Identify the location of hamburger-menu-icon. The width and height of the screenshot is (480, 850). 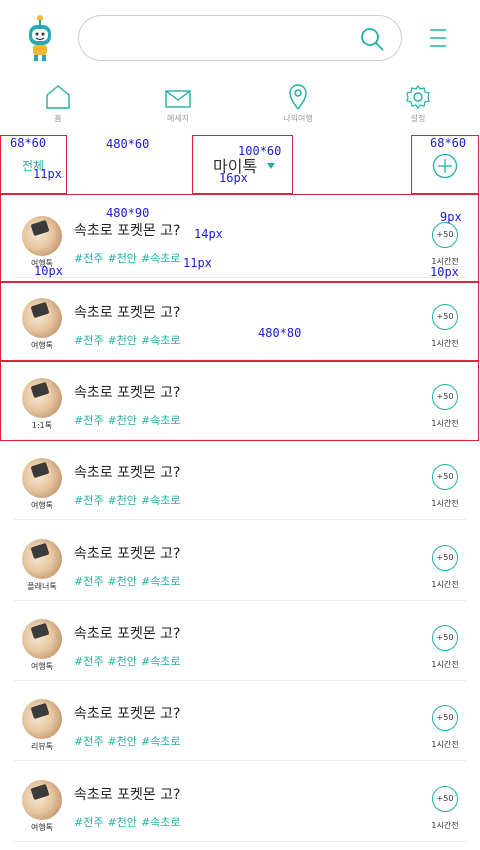
(438, 38).